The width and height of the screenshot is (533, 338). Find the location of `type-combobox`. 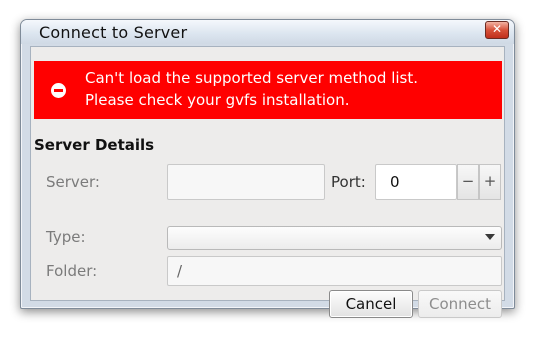

type-combobox is located at coordinates (334, 238).